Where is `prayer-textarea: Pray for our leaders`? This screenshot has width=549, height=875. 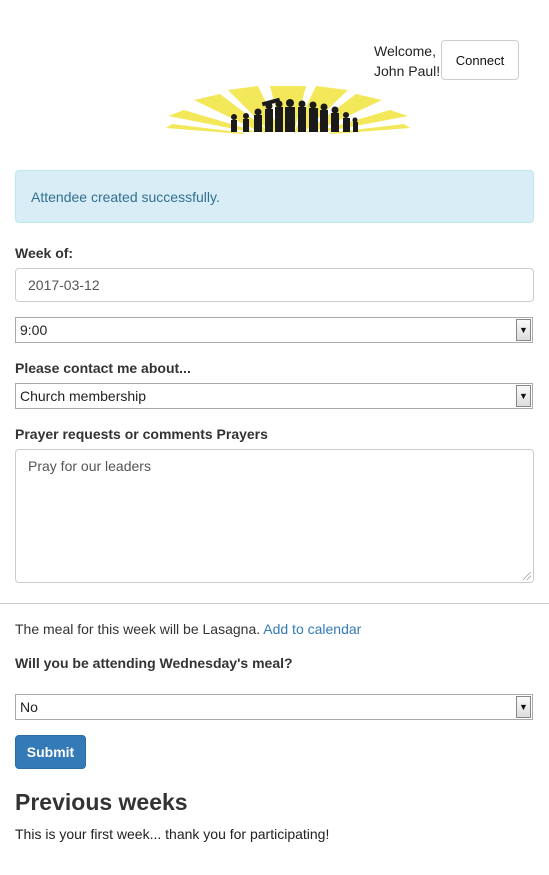
prayer-textarea: Pray for our leaders is located at coordinates (274, 516).